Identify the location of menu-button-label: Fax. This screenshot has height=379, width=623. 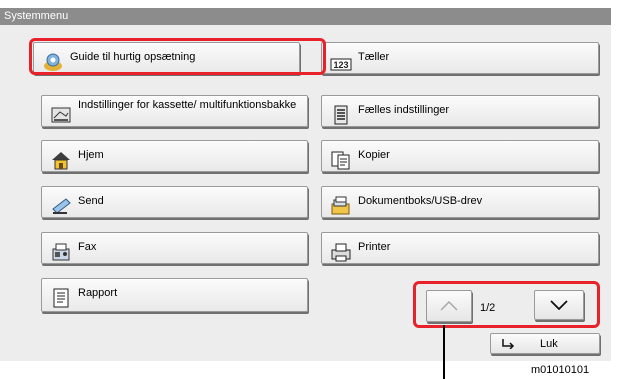
(87, 247).